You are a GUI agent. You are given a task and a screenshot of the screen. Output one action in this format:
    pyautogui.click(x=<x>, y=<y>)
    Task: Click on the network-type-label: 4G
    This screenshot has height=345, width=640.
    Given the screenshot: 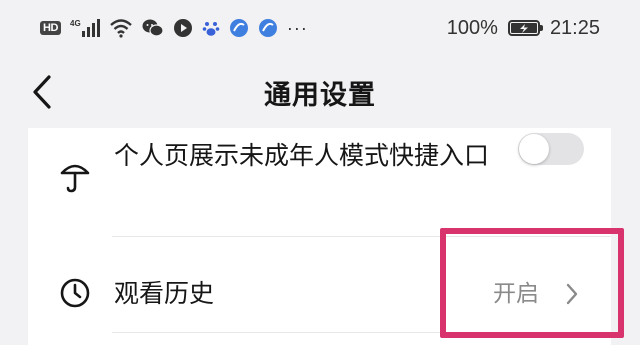 What is the action you would take?
    pyautogui.click(x=75, y=23)
    